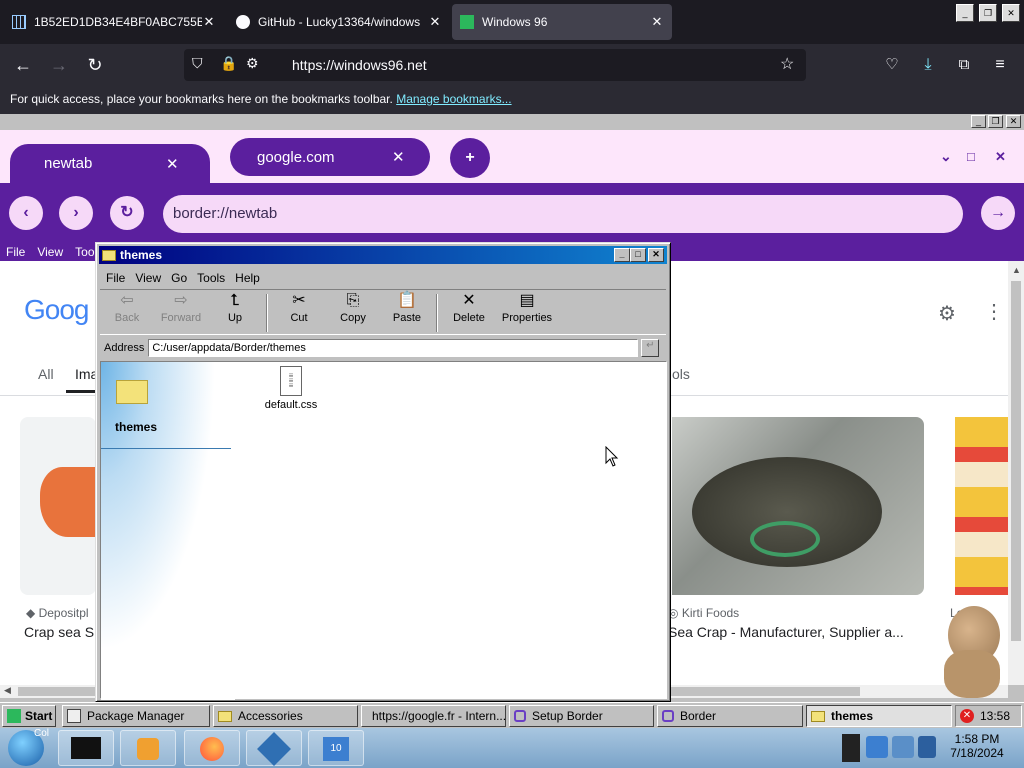 The image size is (1024, 768). I want to click on taskbar-app-virtualbox, so click(274, 748).